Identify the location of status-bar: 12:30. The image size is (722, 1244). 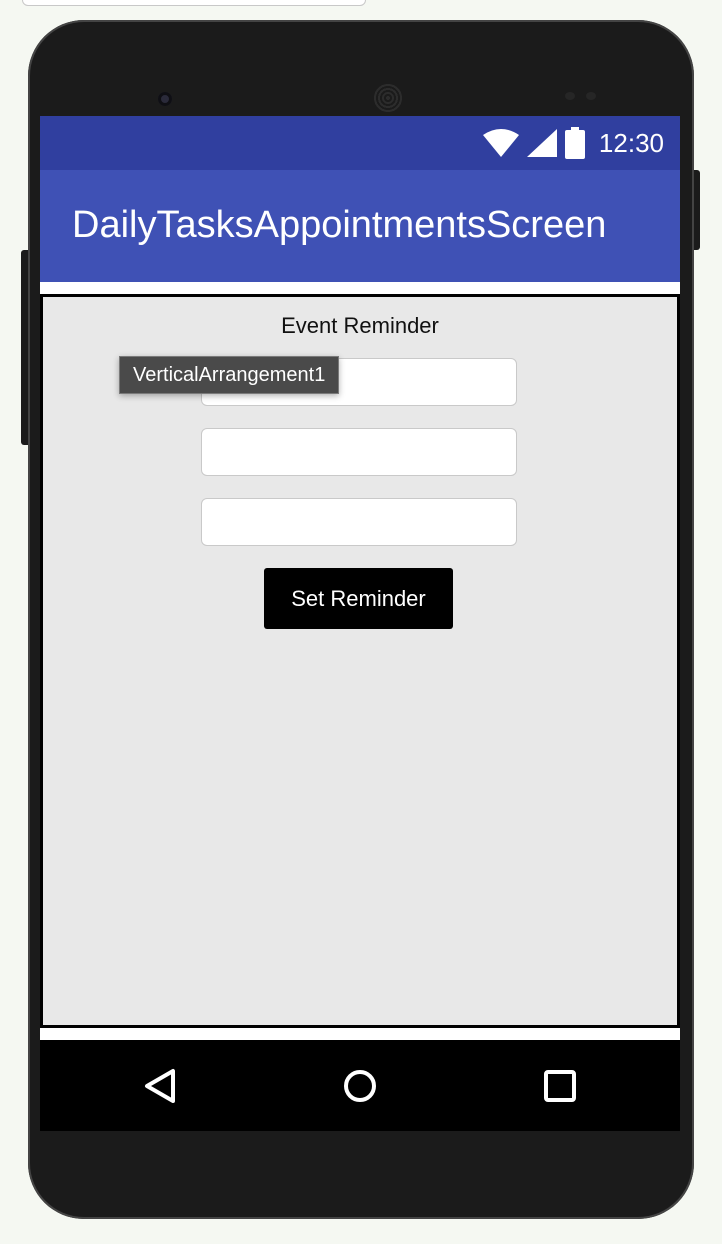
(360, 143).